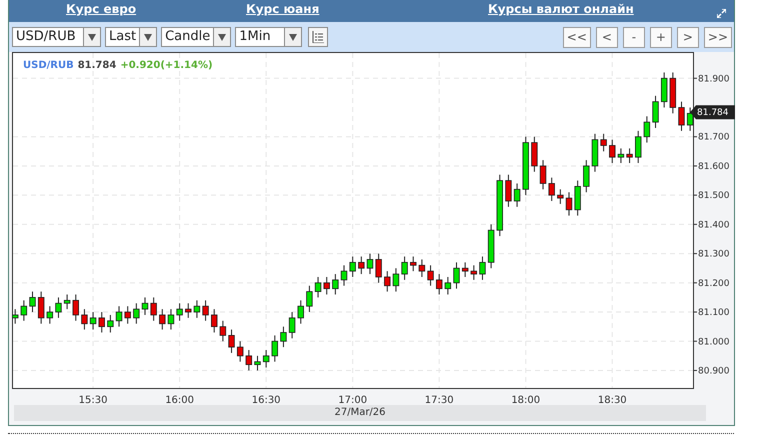 Image resolution: width=774 pixels, height=440 pixels. What do you see at coordinates (439, 400) in the screenshot?
I see `axis-label: 17:30` at bounding box center [439, 400].